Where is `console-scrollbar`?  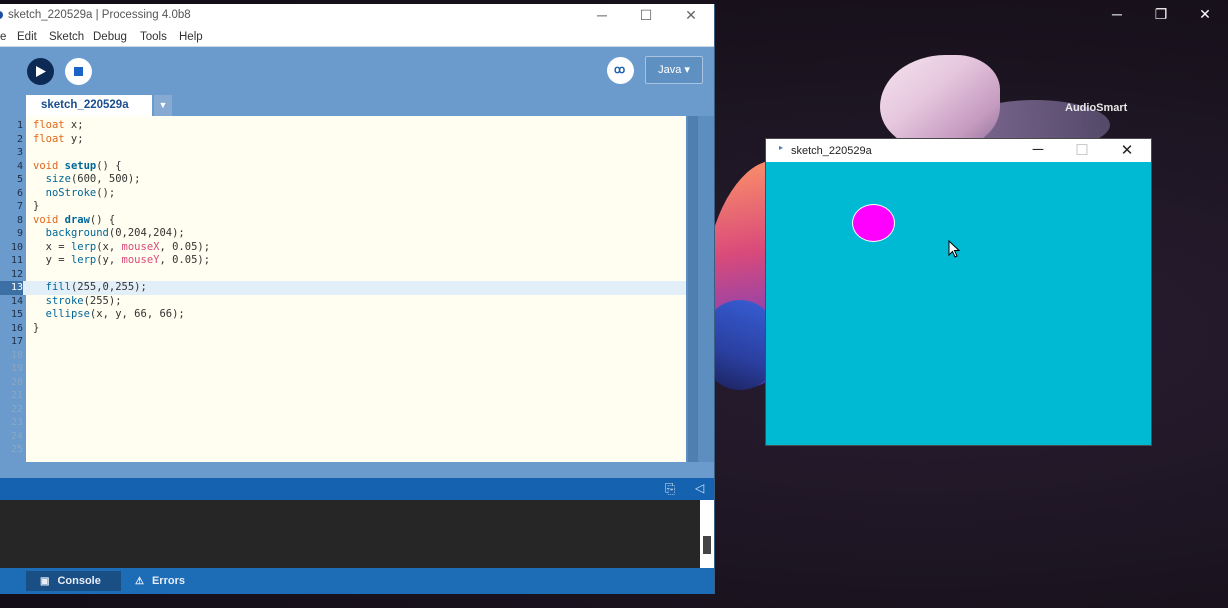
console-scrollbar is located at coordinates (707, 534).